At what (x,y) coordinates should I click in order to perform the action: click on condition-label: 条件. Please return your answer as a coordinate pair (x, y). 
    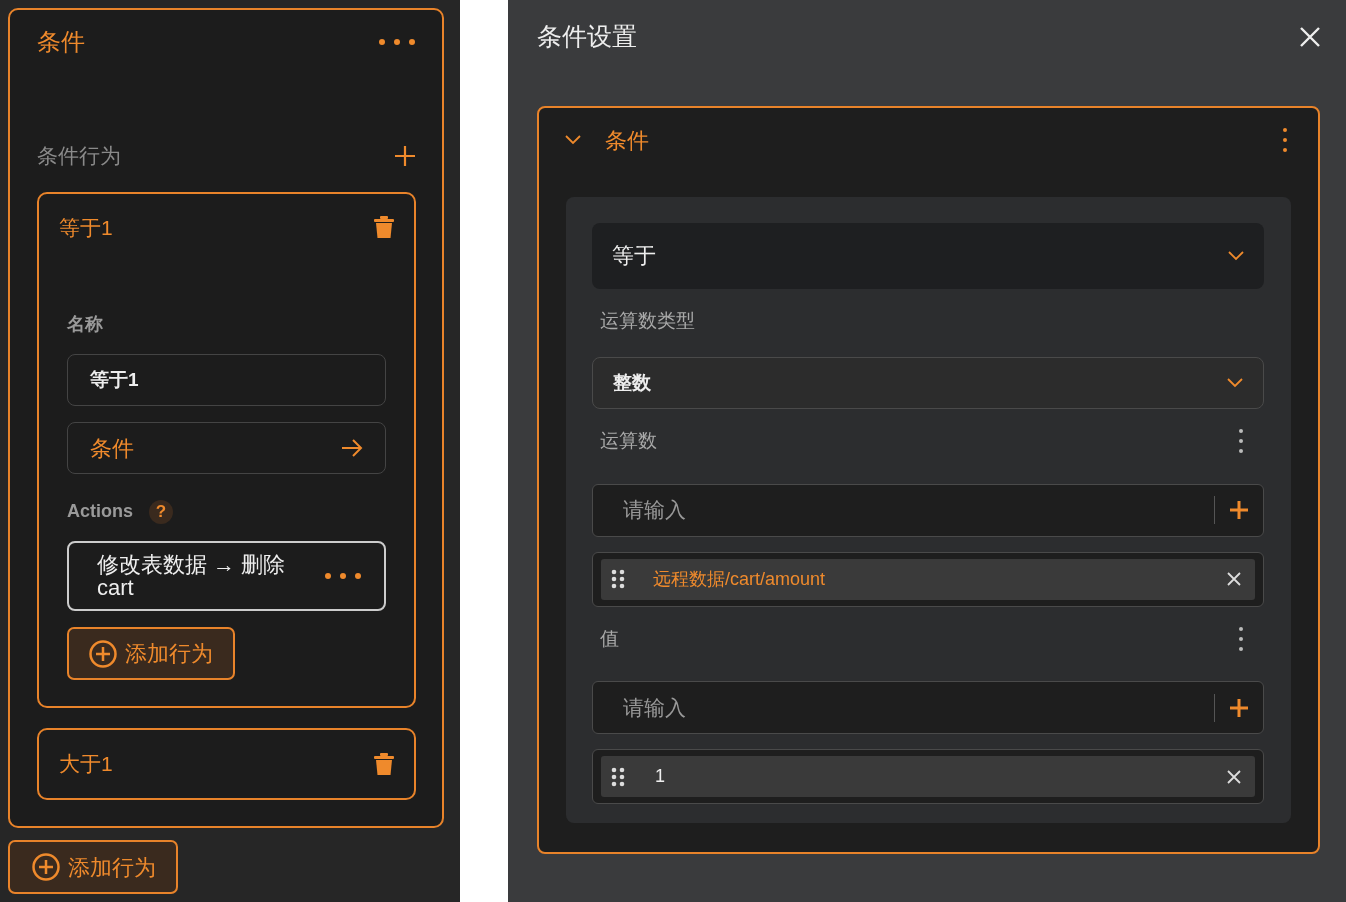
    Looking at the image, I should click on (112, 448).